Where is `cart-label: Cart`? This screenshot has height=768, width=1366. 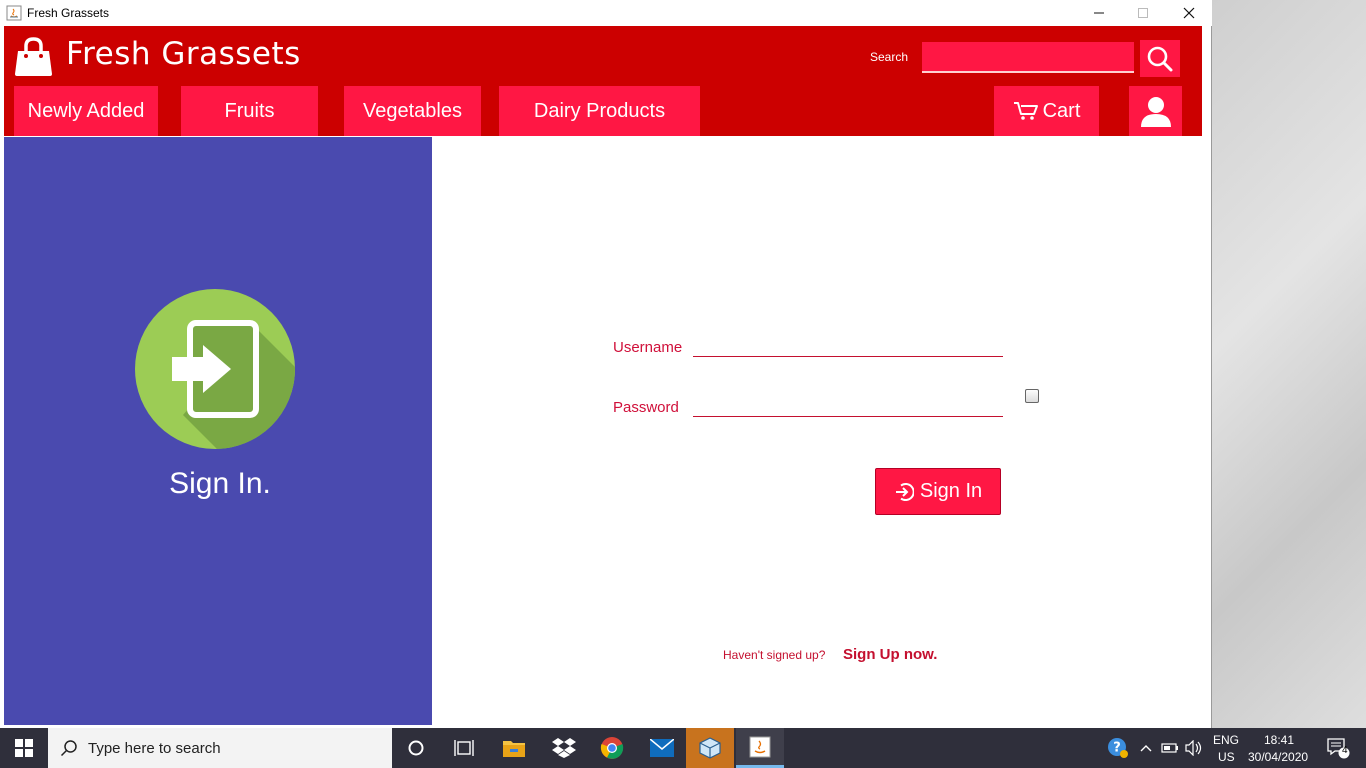
cart-label: Cart is located at coordinates (1061, 110).